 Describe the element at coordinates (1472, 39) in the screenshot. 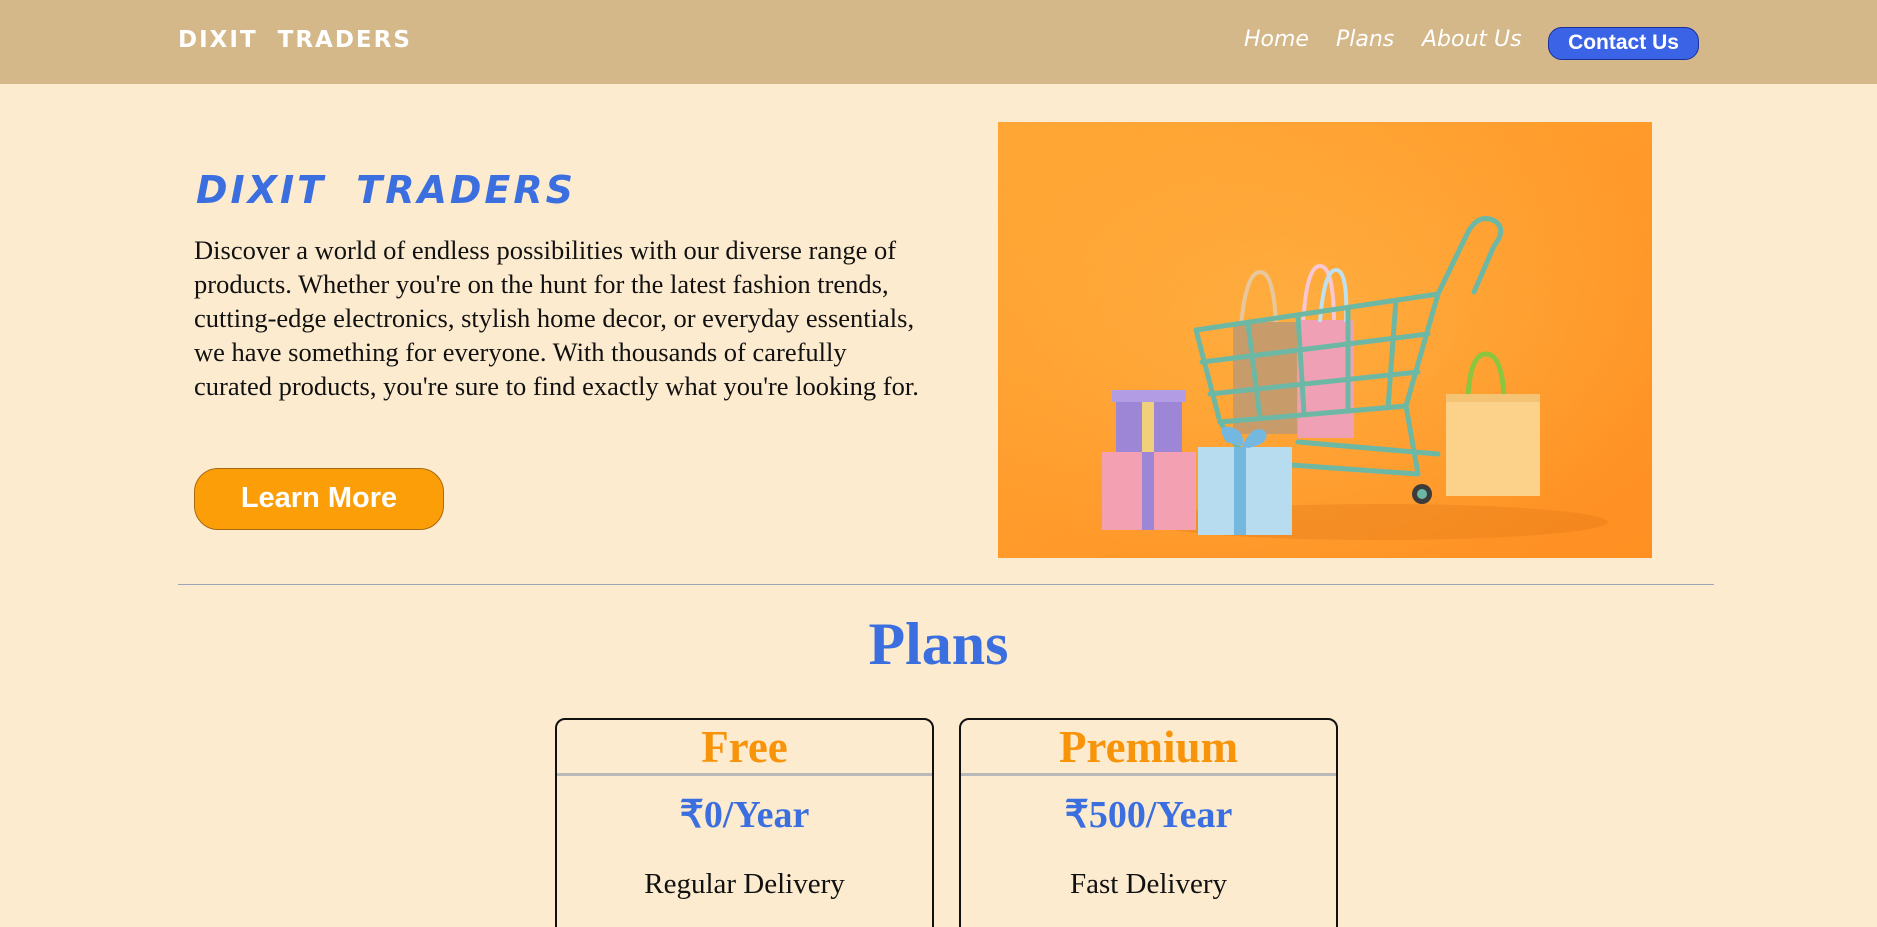

I see `nav-link-about-us: About Us` at that location.